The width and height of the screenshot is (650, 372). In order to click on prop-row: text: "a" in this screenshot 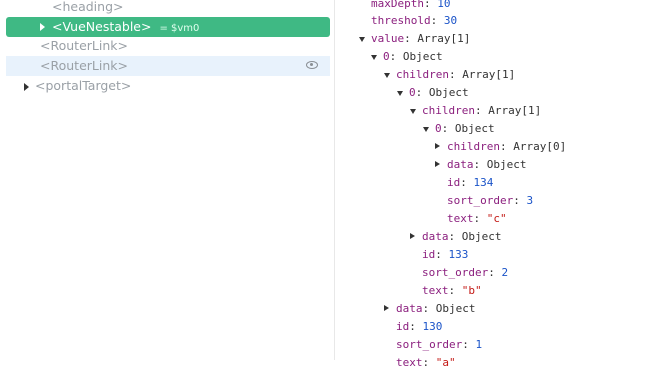, I will do `click(426, 362)`.